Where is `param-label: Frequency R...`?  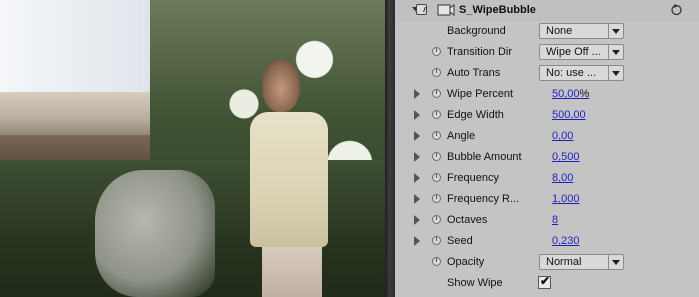 param-label: Frequency R... is located at coordinates (483, 199).